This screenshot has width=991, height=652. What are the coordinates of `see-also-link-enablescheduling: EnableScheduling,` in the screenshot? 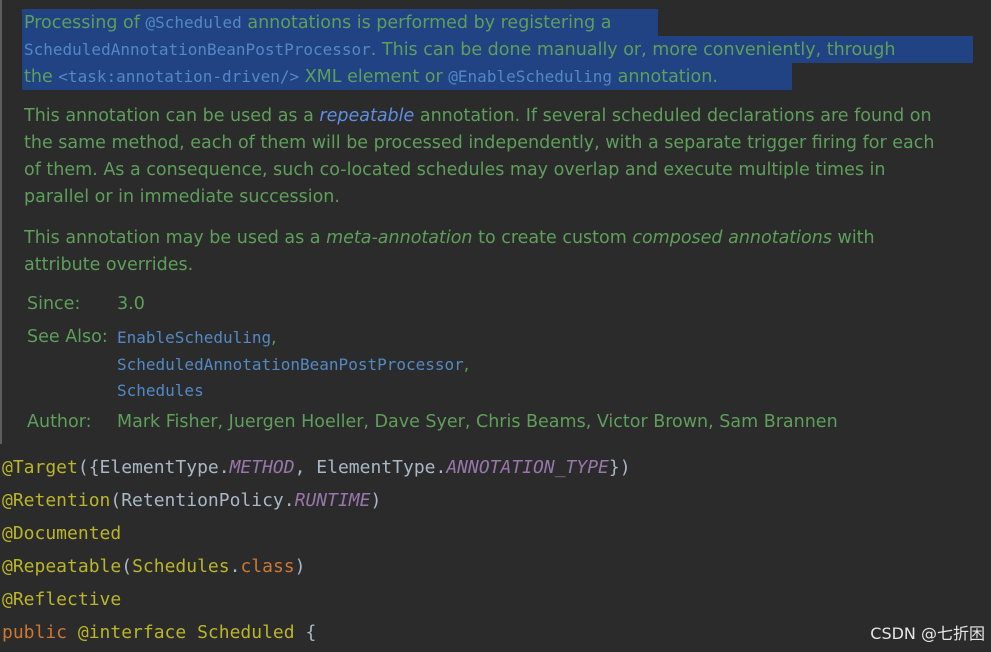 It's located at (197, 338).